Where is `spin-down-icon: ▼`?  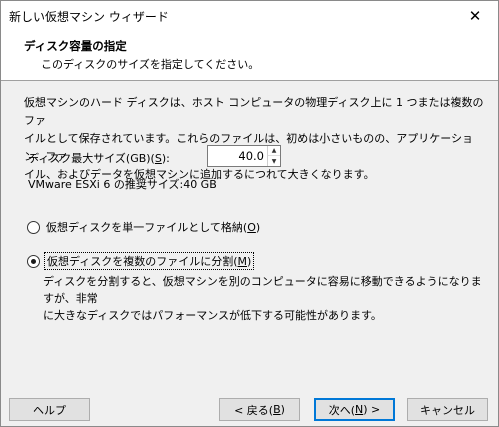
spin-down-icon: ▼ is located at coordinates (274, 161).